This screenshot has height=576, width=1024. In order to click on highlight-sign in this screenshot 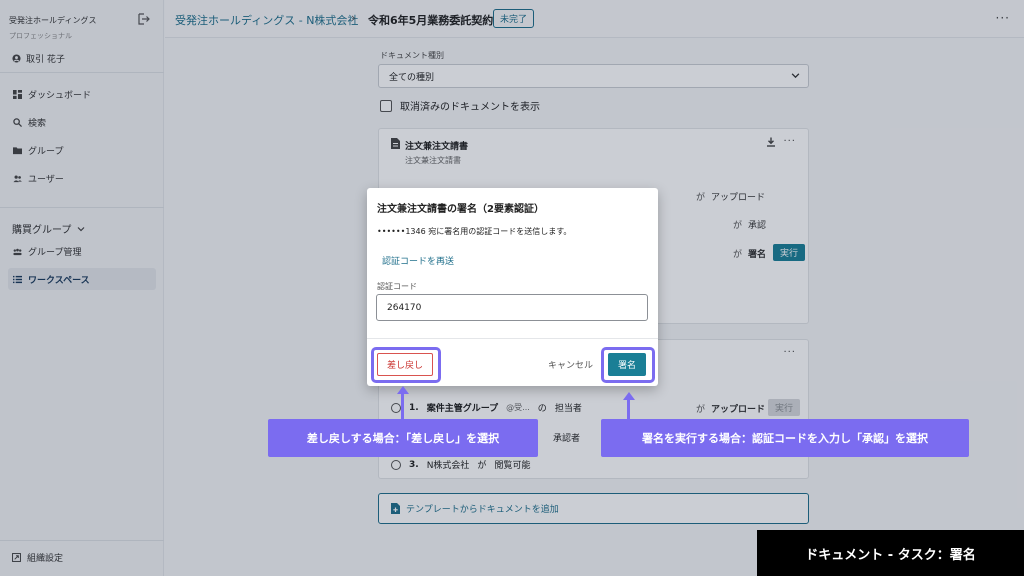, I will do `click(628, 365)`.